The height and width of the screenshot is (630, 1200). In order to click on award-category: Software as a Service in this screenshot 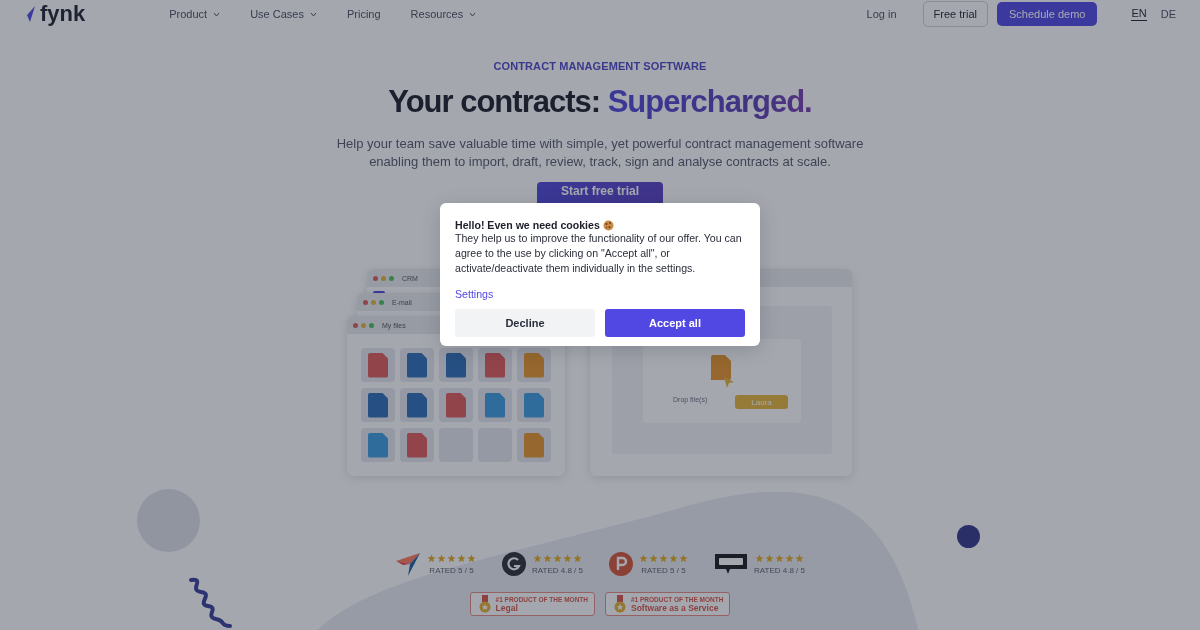, I will do `click(675, 607)`.